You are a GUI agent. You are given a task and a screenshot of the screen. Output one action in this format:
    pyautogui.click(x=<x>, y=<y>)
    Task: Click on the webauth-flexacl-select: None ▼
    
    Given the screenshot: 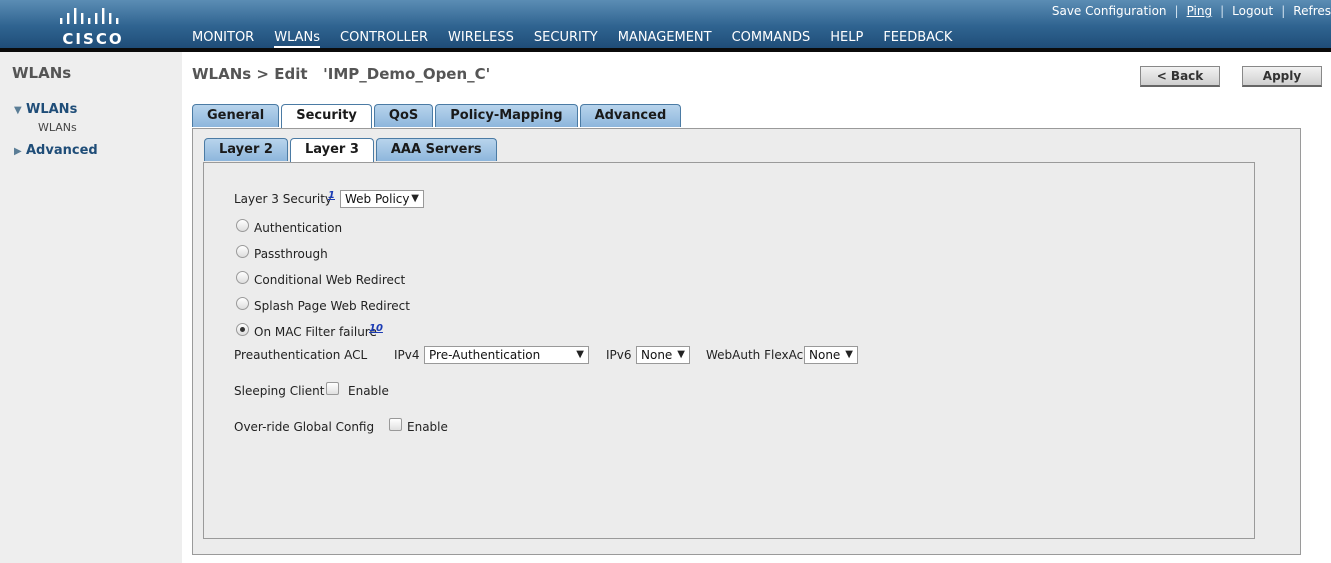 What is the action you would take?
    pyautogui.click(x=831, y=355)
    